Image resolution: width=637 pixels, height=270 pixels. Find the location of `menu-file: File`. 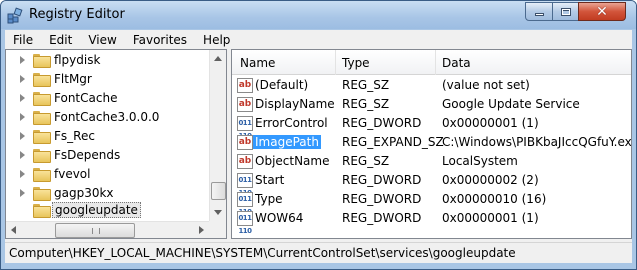

menu-file: File is located at coordinates (23, 40).